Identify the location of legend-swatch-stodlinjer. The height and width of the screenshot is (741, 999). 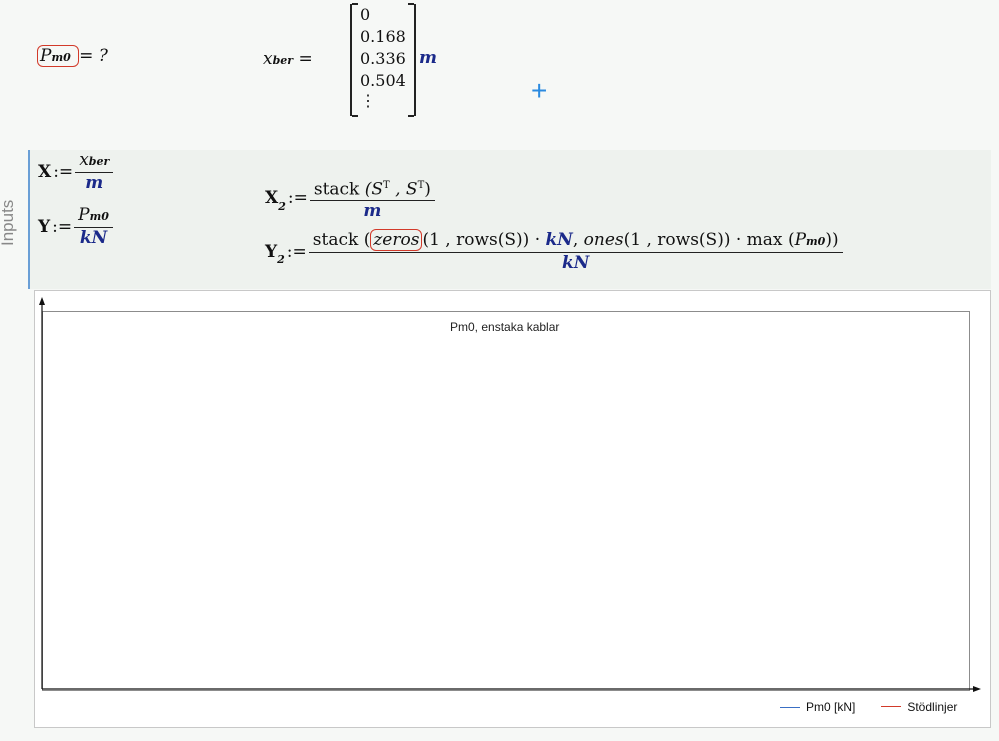
(891, 707).